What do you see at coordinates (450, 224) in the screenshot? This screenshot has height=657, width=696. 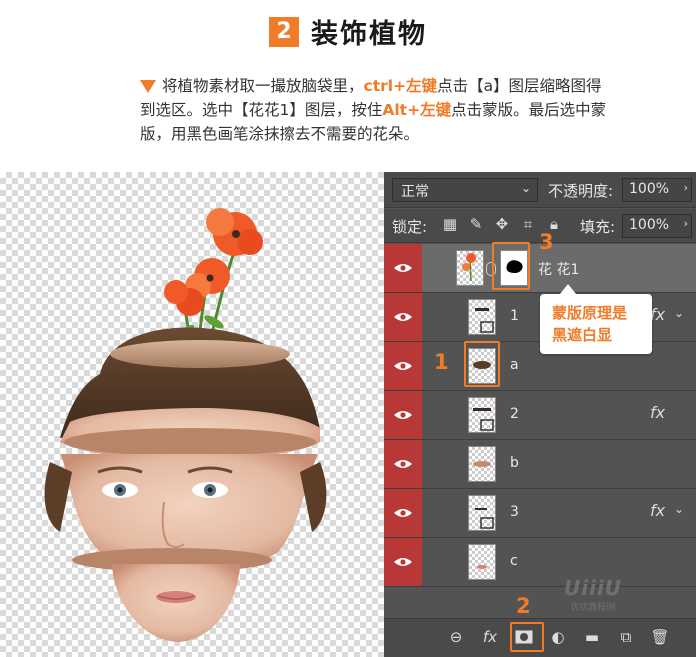 I see `lock-transparent-pixels-icon: ▦` at bounding box center [450, 224].